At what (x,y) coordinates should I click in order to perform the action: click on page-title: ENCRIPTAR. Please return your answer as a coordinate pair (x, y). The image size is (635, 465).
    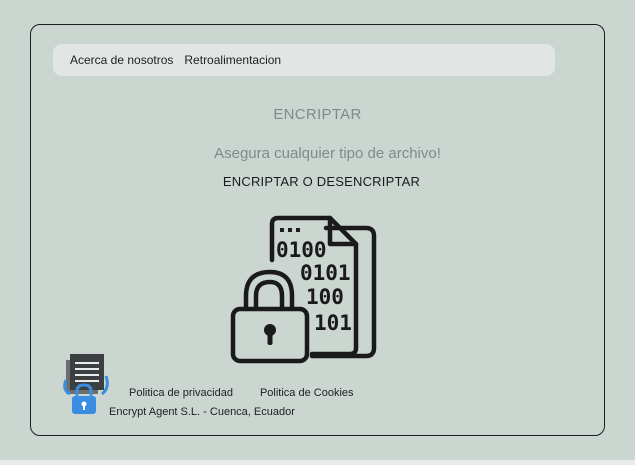
    Looking at the image, I should click on (317, 114).